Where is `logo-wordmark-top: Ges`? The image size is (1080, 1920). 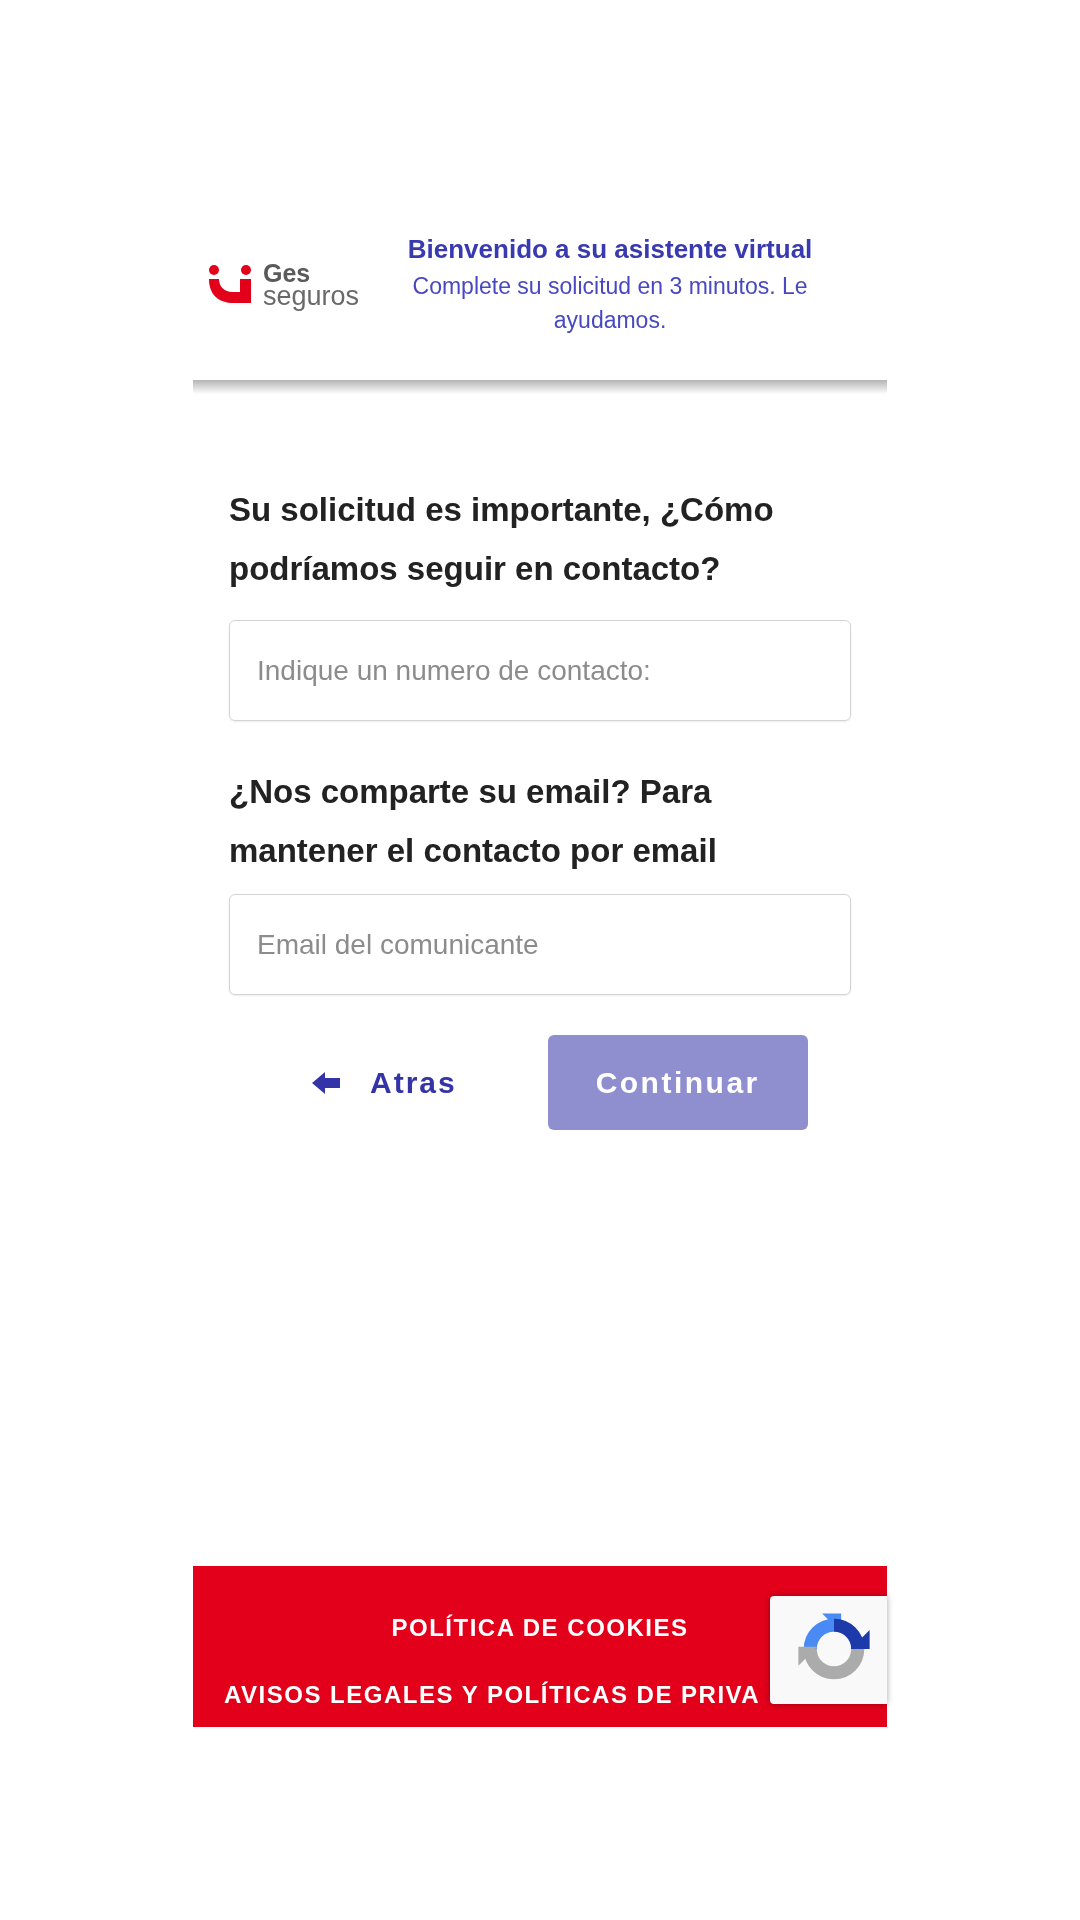 logo-wordmark-top: Ges is located at coordinates (287, 273).